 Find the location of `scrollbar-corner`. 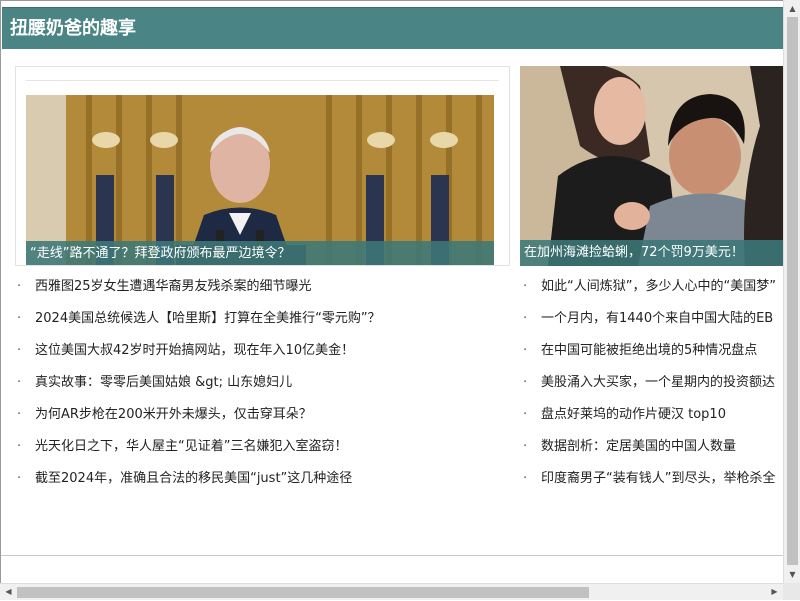

scrollbar-corner is located at coordinates (791, 591).